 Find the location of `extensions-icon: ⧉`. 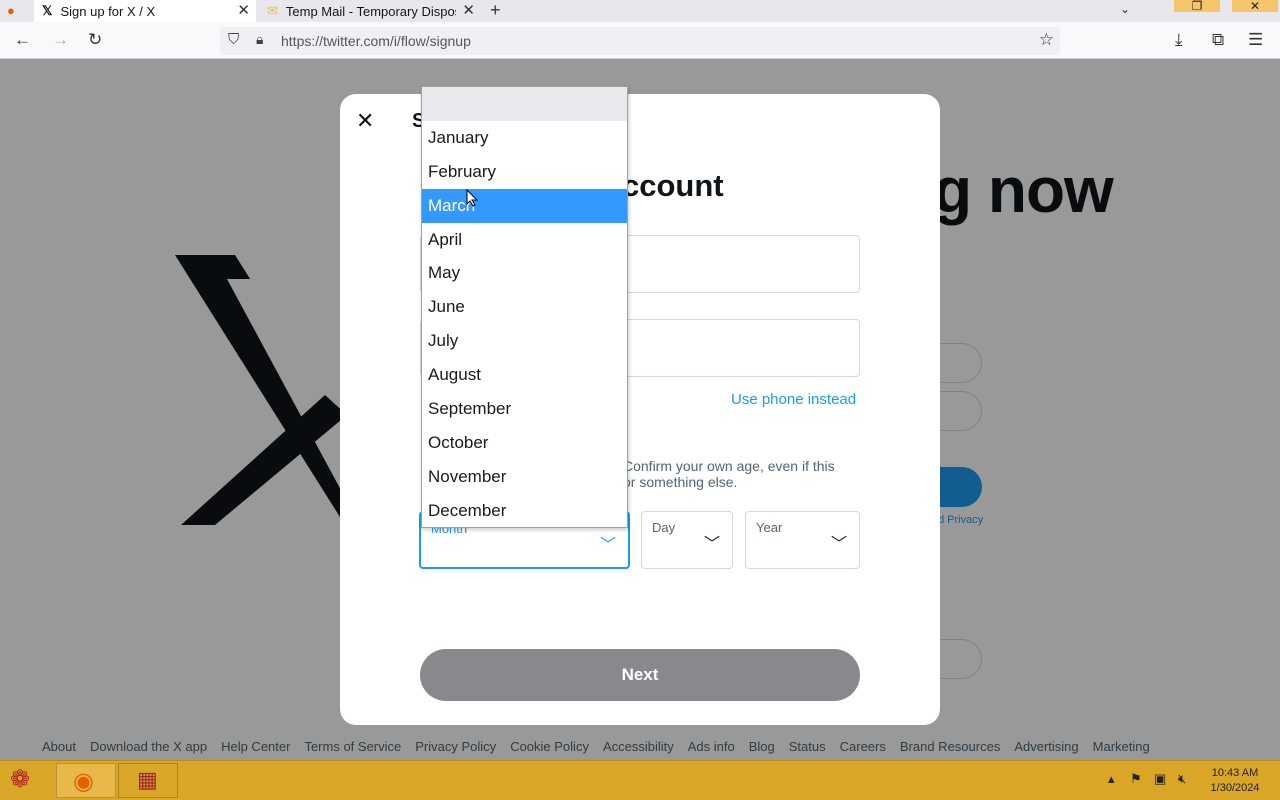

extensions-icon: ⧉ is located at coordinates (1218, 40).